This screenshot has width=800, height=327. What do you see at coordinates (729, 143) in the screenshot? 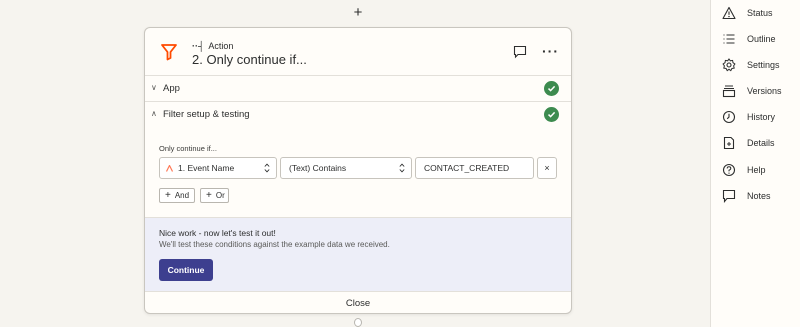
I see `document-icon` at bounding box center [729, 143].